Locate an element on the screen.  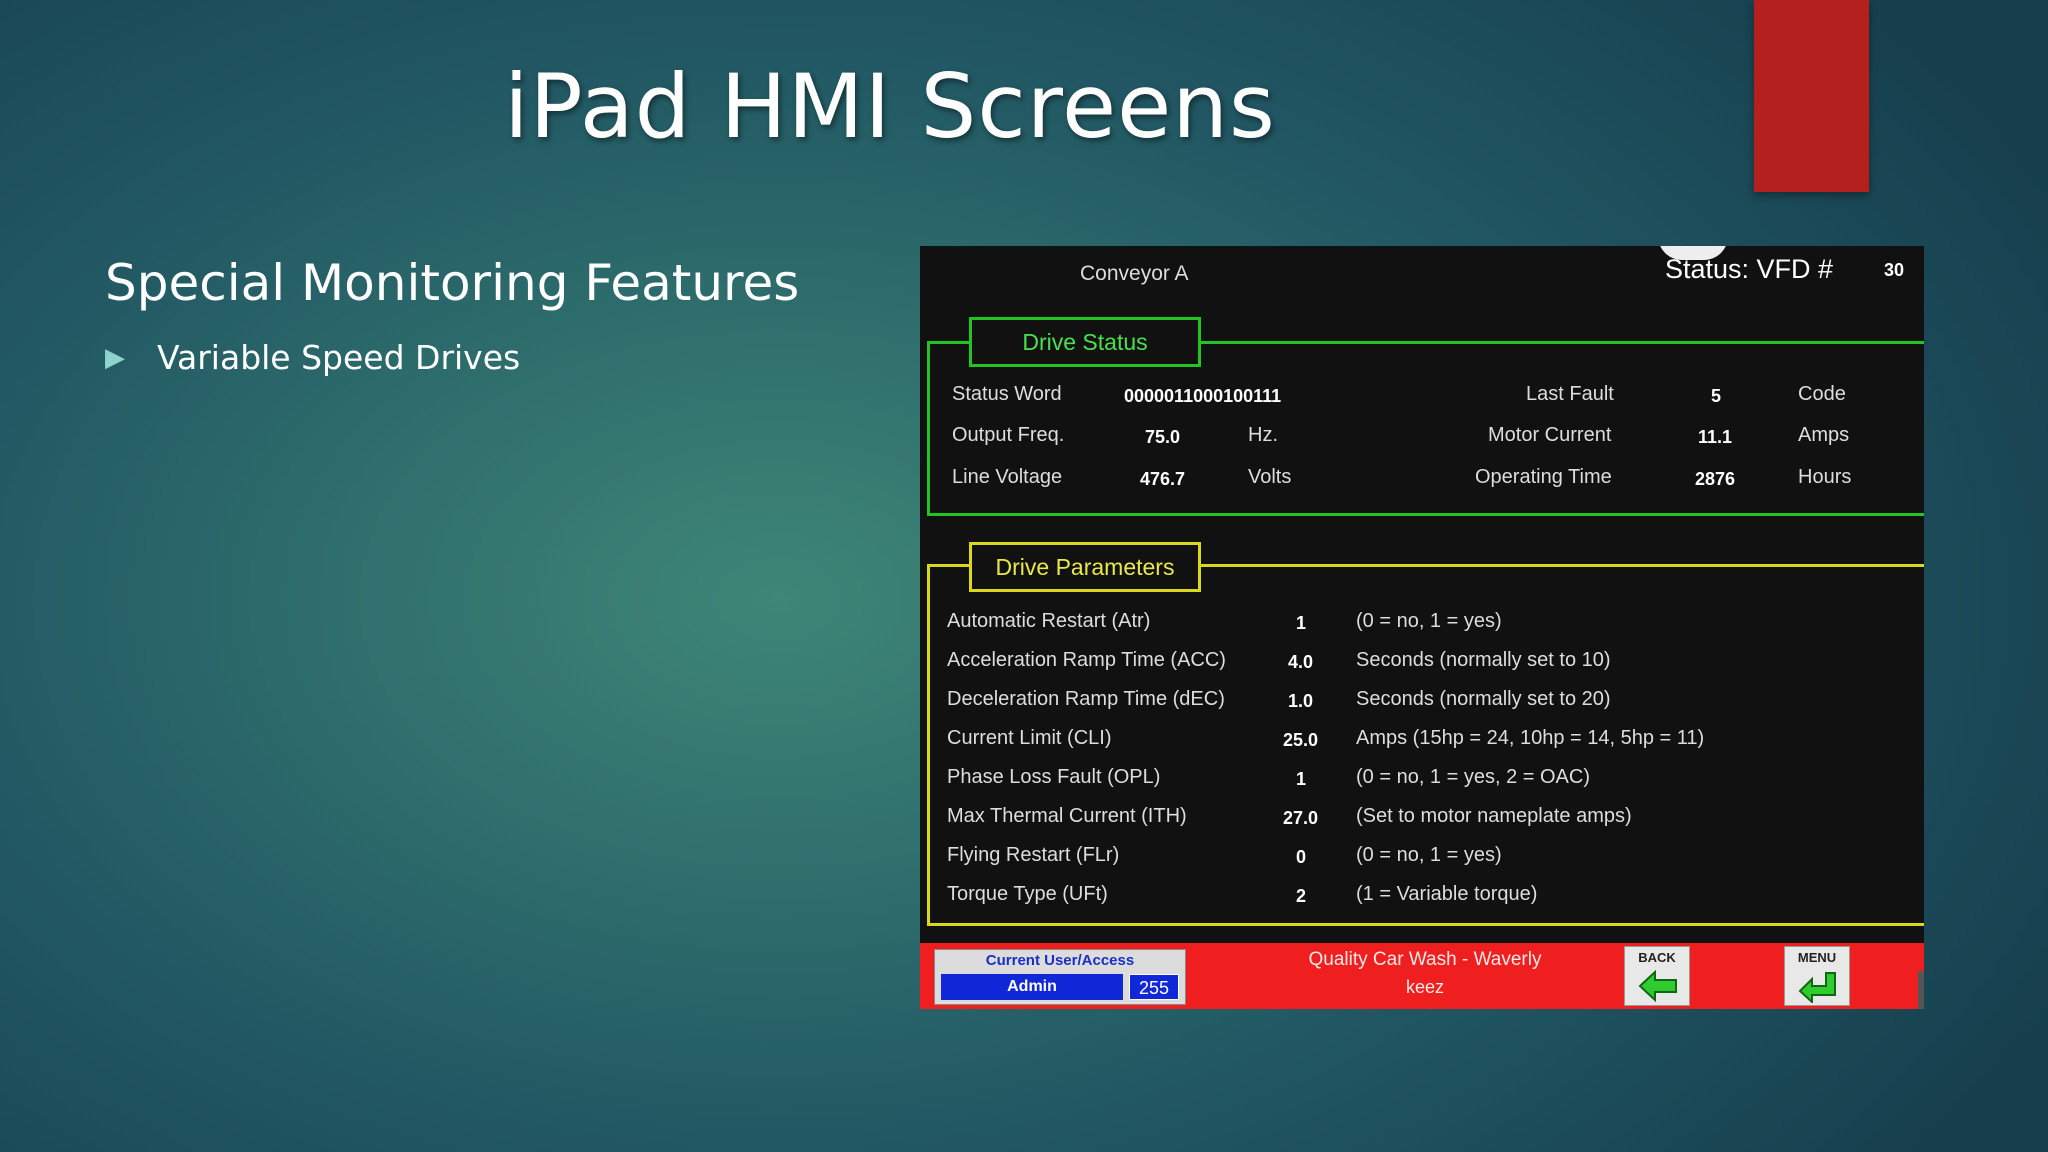
param-value: 1.0 is located at coordinates (1301, 701).